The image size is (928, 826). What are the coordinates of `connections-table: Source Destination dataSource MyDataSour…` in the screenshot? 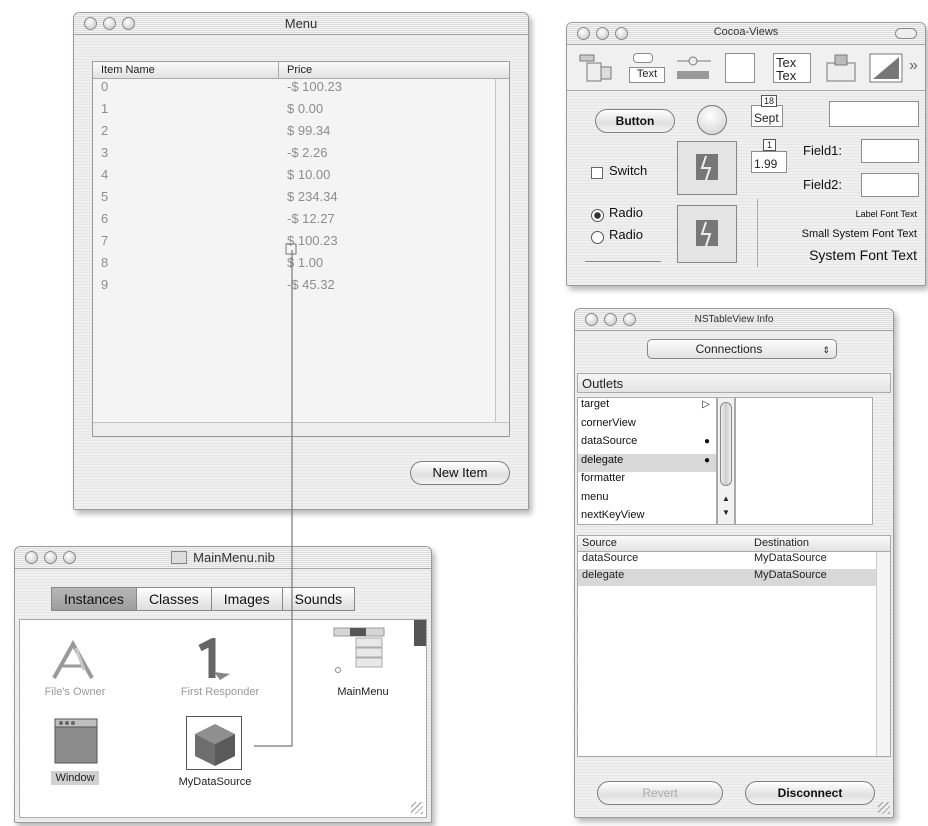 It's located at (734, 646).